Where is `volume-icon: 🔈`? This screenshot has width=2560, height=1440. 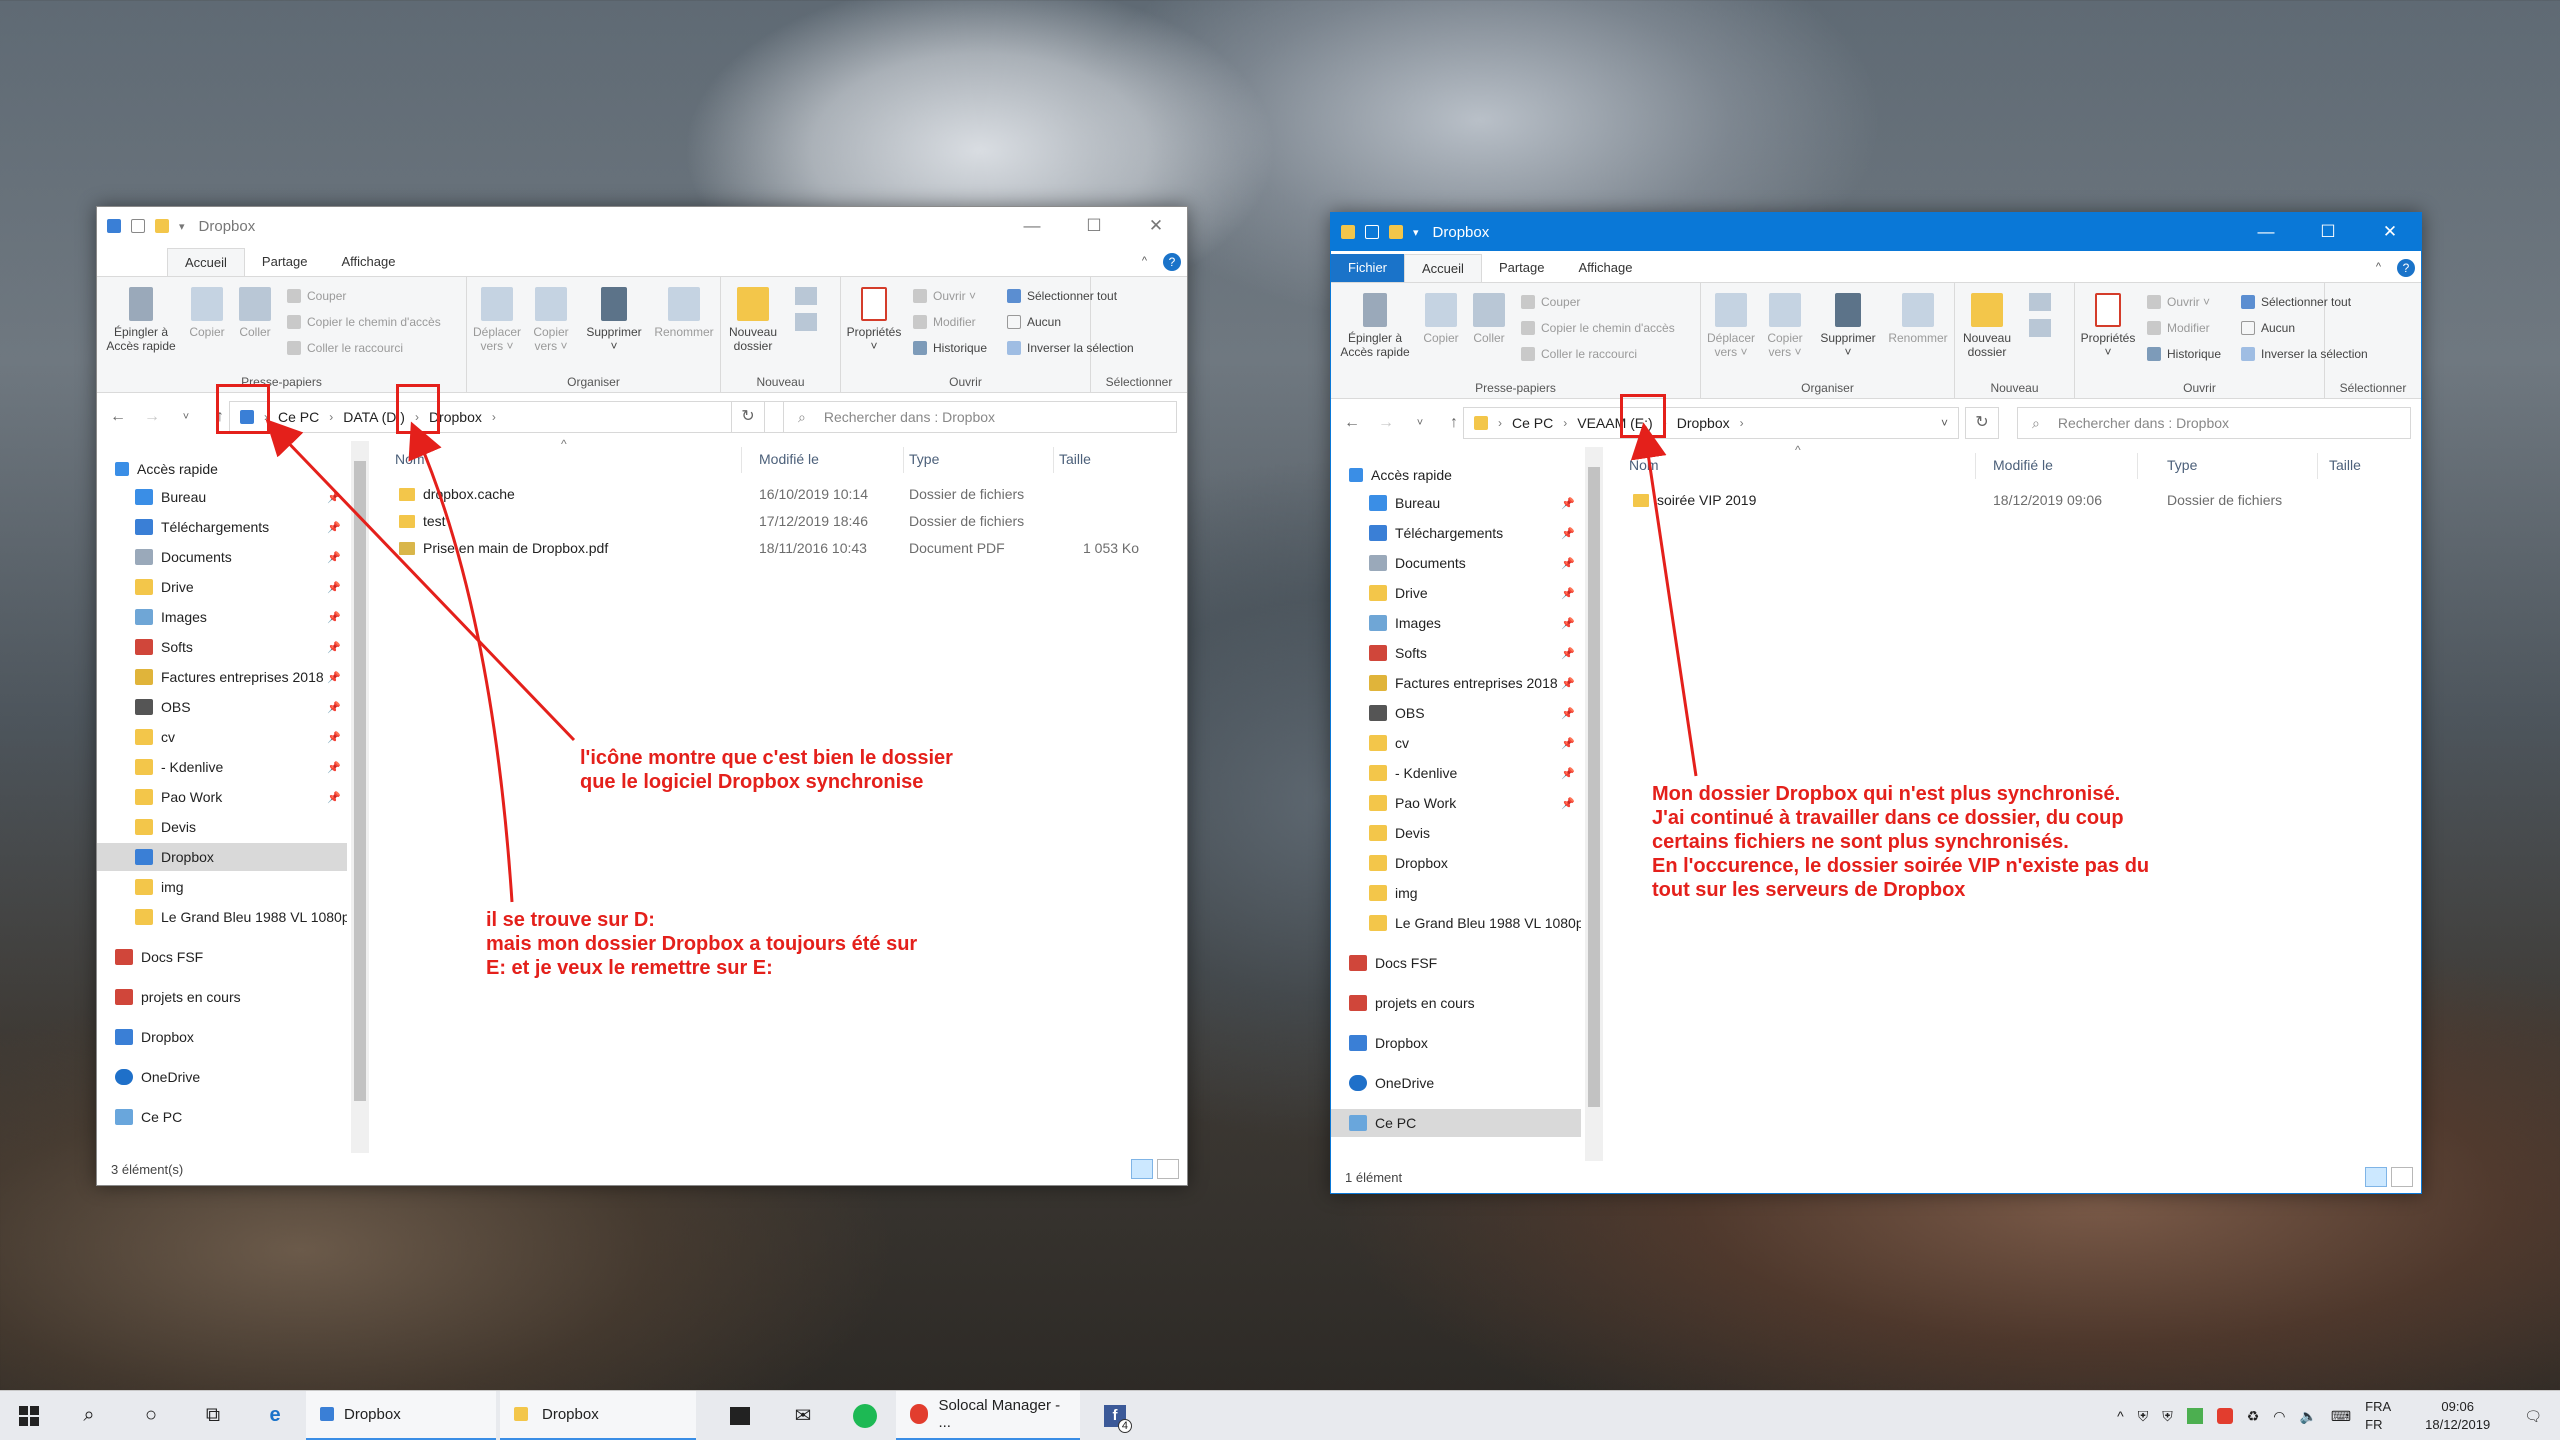
volume-icon: 🔈 is located at coordinates (2307, 1416).